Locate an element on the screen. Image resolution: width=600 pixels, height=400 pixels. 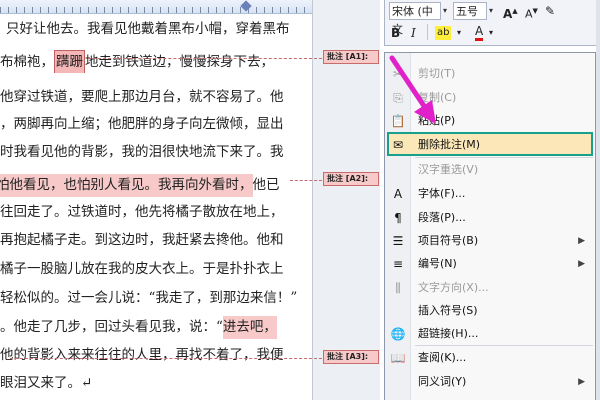
text-run: ，两脚再向上缩；他肥胖的身子向左微倾，显出 is located at coordinates (142, 124).